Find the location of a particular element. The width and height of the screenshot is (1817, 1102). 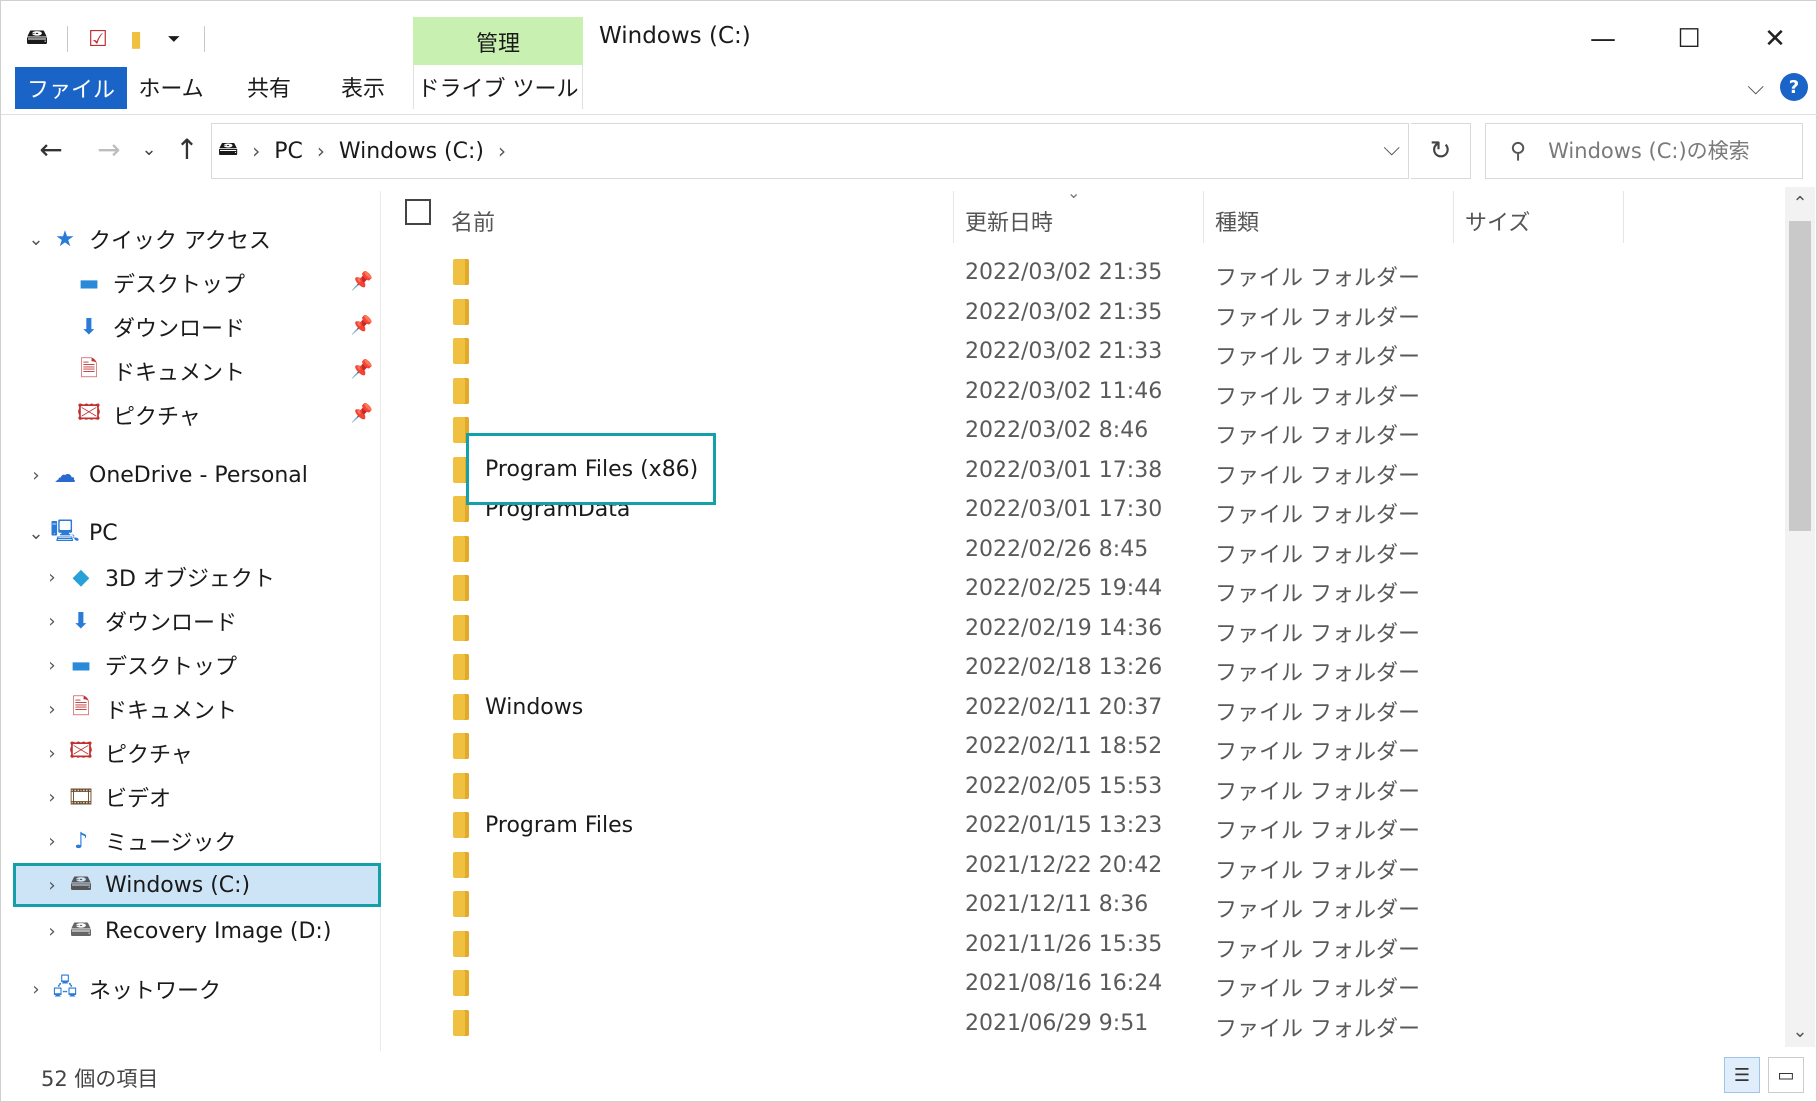

nav-drive-c: › 🖴 Windows (C:) is located at coordinates (197, 885).